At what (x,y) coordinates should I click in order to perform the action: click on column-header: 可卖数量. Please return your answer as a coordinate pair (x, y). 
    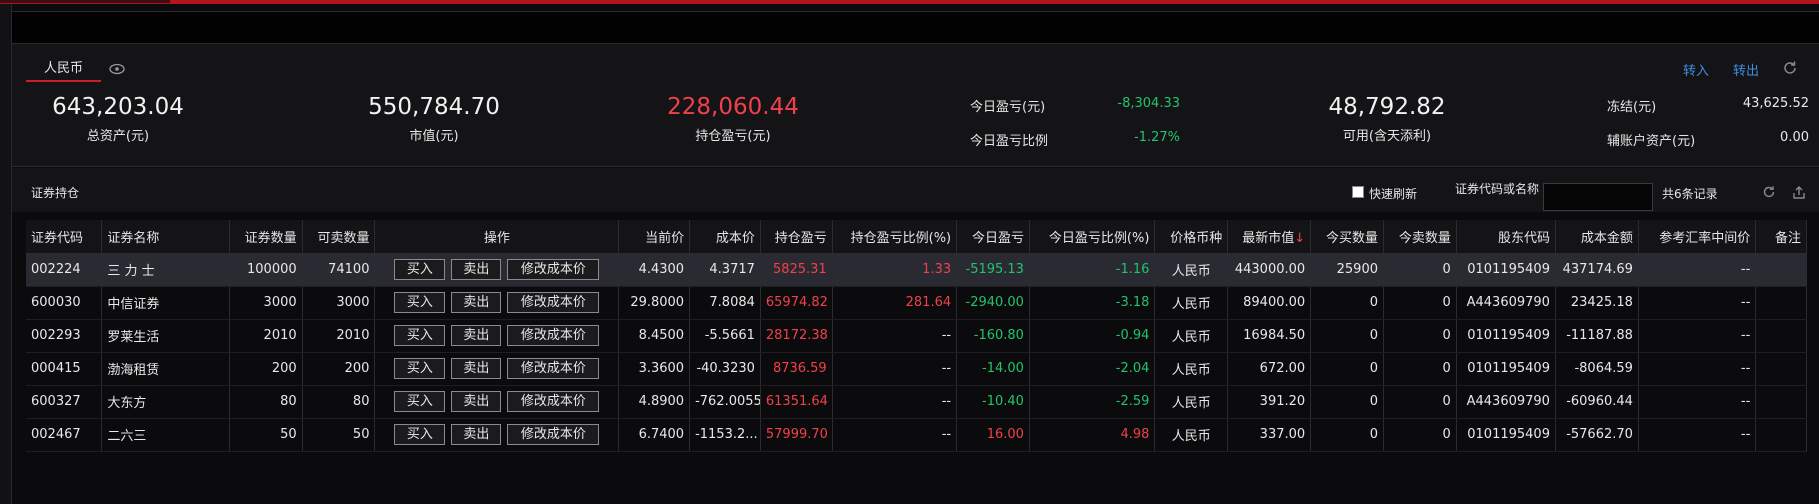
    Looking at the image, I should click on (339, 237).